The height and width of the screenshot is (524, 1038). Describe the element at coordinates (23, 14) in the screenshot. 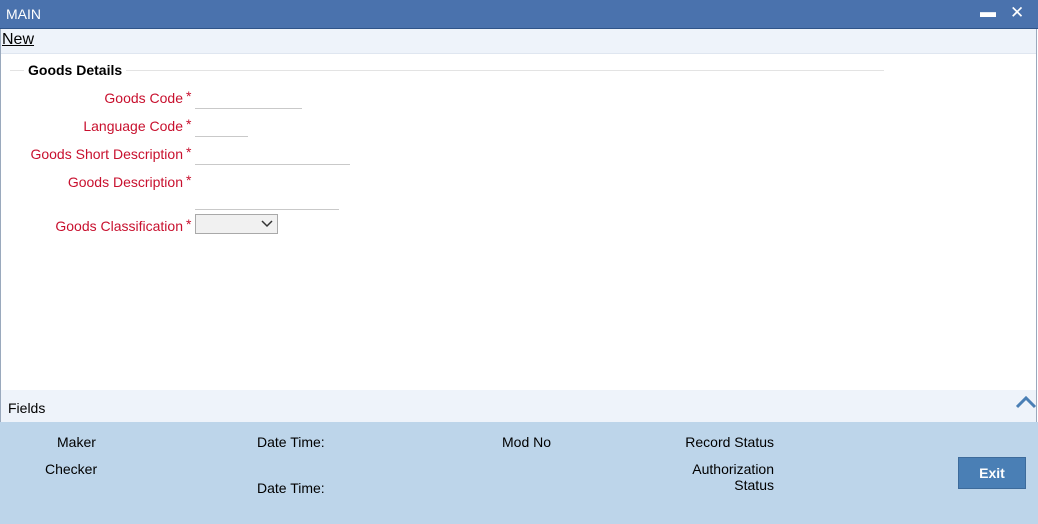

I see `window-title: MAIN` at that location.